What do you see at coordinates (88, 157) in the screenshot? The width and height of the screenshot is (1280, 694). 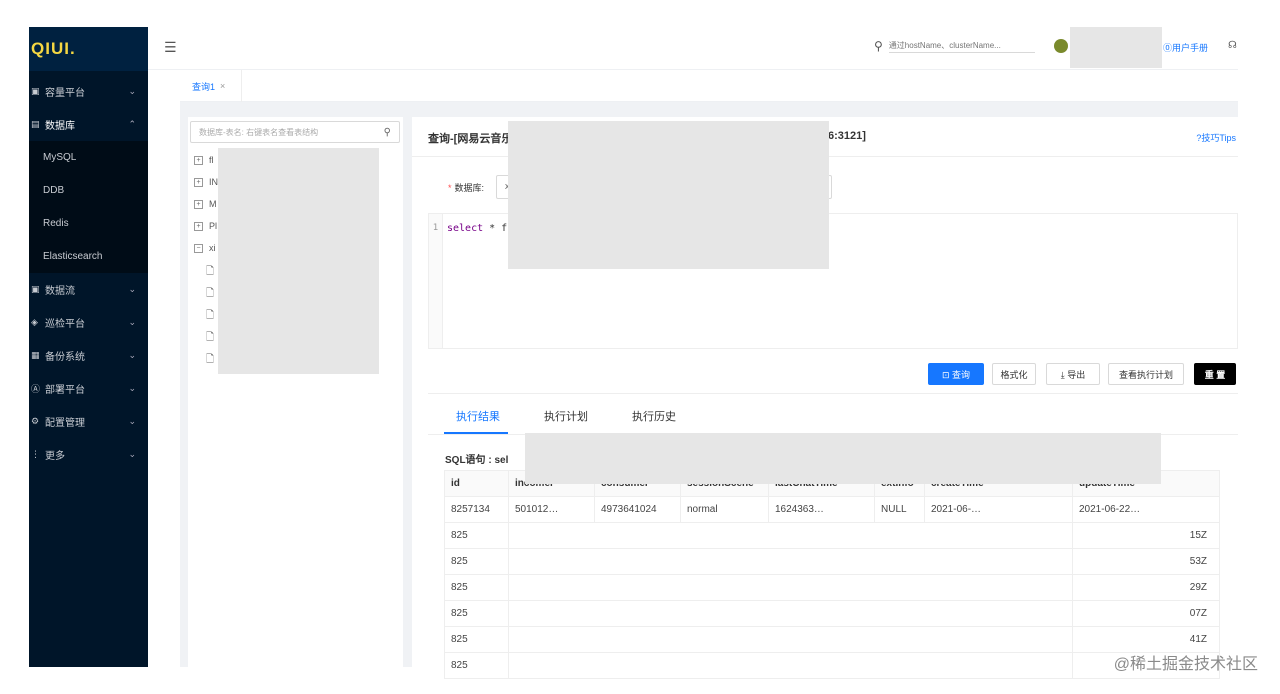 I see `sidebar-item-mysql: MySQL` at bounding box center [88, 157].